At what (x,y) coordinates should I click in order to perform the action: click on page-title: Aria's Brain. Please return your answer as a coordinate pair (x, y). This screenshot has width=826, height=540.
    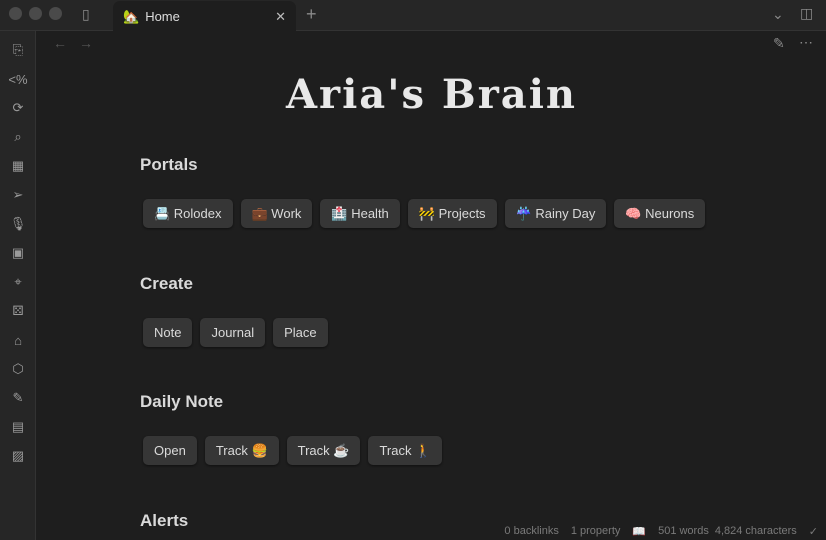
    Looking at the image, I should click on (431, 94).